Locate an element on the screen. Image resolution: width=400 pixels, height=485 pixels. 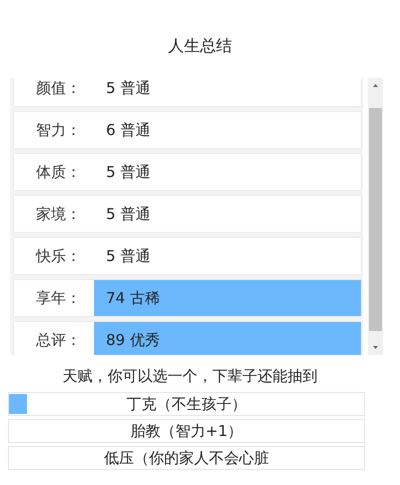
talent-option: 胎教（智力+1） is located at coordinates (186, 431).